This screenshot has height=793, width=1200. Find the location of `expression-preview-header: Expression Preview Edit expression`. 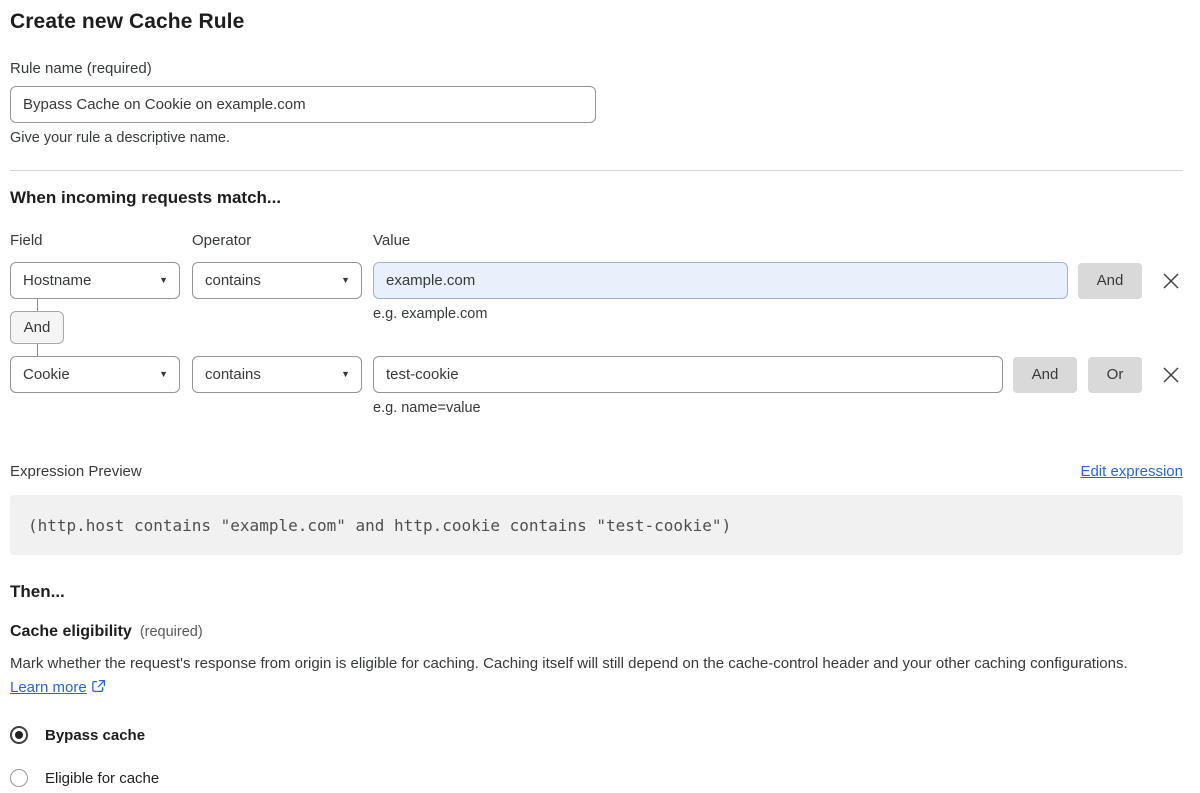

expression-preview-header: Expression Preview Edit expression is located at coordinates (596, 471).